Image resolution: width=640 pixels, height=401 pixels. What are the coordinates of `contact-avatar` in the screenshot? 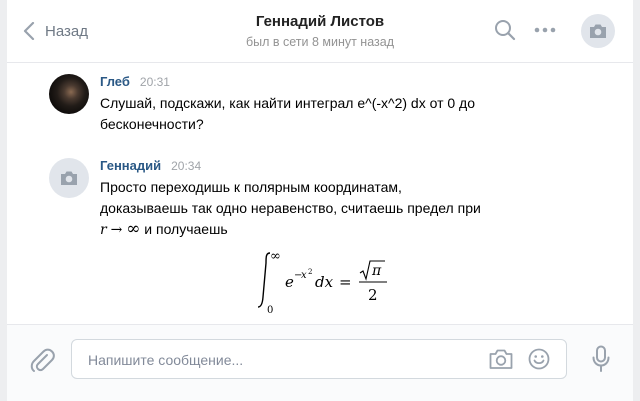 It's located at (598, 31).